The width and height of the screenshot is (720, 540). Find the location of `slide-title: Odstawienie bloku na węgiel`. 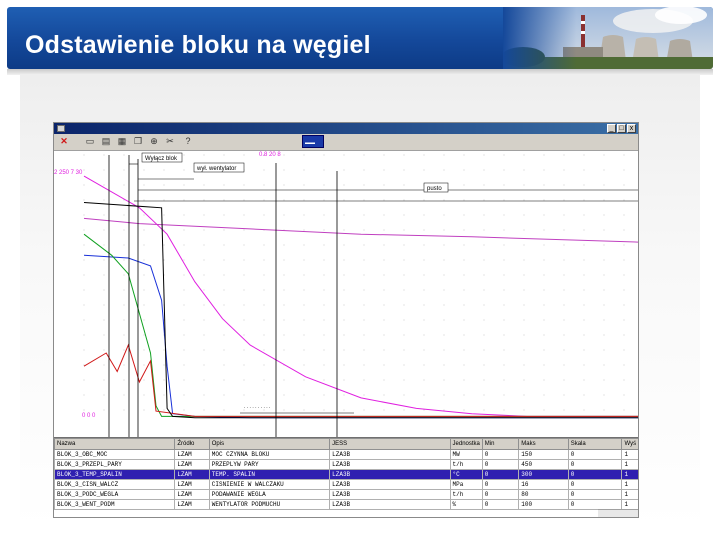

slide-title: Odstawienie bloku na węgiel is located at coordinates (198, 45).